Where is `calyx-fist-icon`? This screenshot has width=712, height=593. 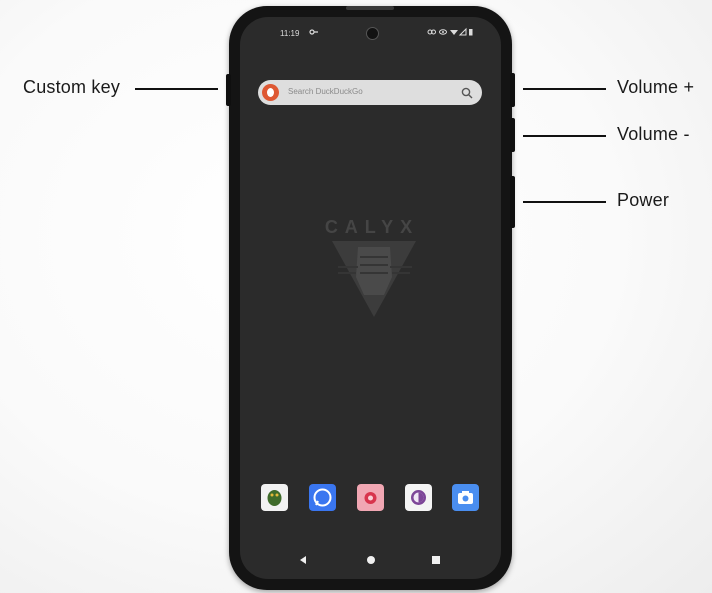
calyx-fist-icon is located at coordinates (374, 280).